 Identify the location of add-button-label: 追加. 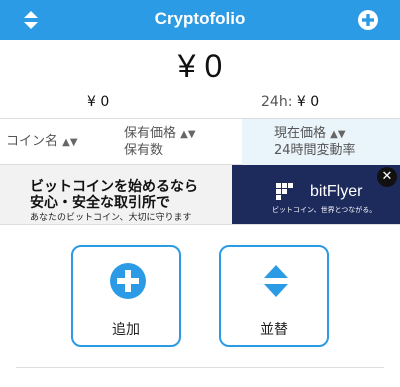
(126, 330).